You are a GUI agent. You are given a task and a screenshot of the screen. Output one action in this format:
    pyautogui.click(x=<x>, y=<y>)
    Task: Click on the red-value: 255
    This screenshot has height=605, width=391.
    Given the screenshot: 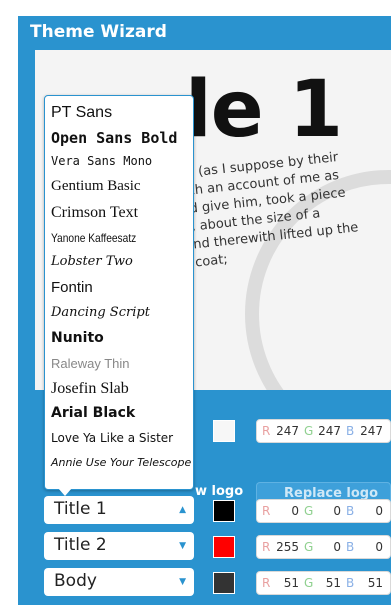 What is the action you would take?
    pyautogui.click(x=286, y=547)
    